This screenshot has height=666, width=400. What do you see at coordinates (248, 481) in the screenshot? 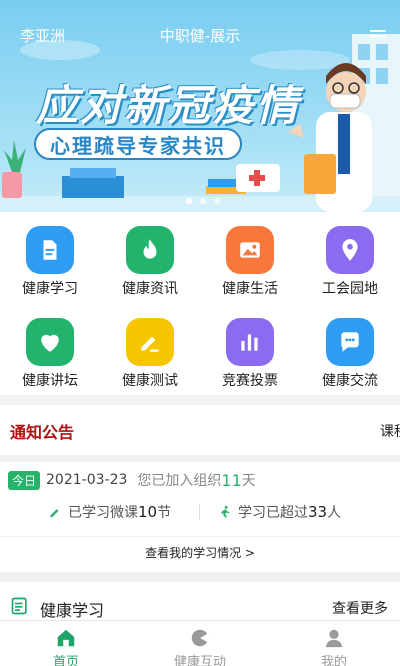
I see `joined-suffix: 天` at bounding box center [248, 481].